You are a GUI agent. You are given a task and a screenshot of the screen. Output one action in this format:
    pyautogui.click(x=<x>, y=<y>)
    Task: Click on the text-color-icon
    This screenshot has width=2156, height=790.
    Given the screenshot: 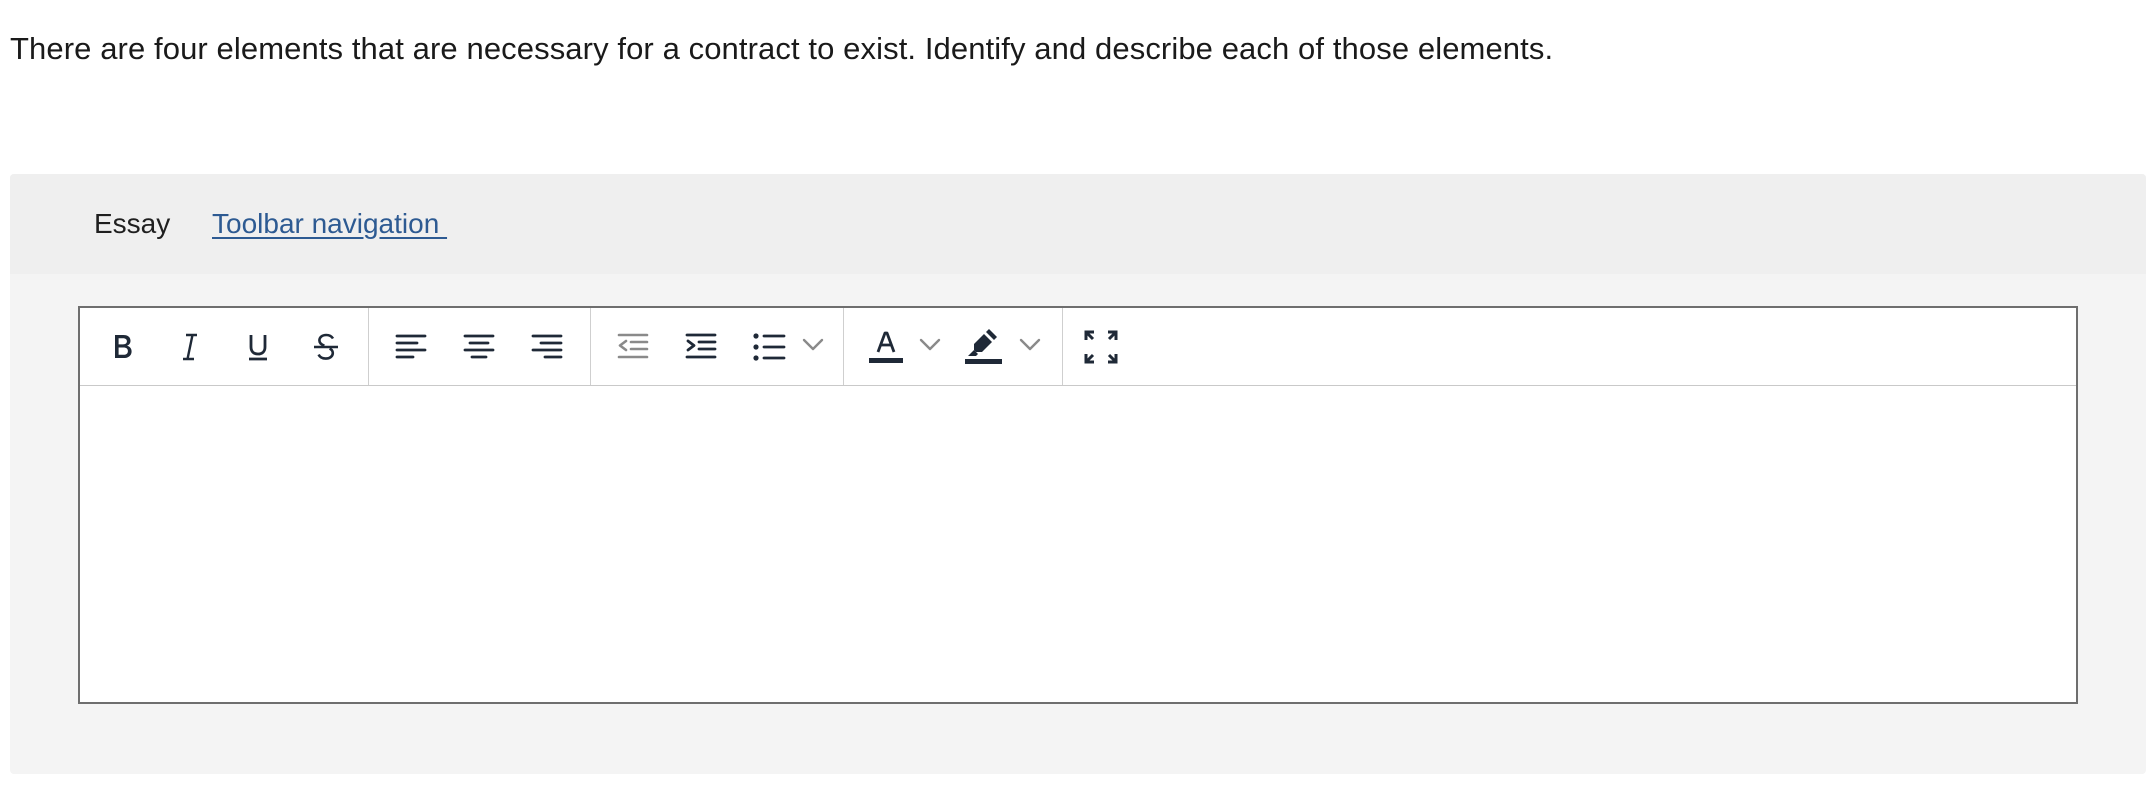 What is the action you would take?
    pyautogui.click(x=886, y=347)
    